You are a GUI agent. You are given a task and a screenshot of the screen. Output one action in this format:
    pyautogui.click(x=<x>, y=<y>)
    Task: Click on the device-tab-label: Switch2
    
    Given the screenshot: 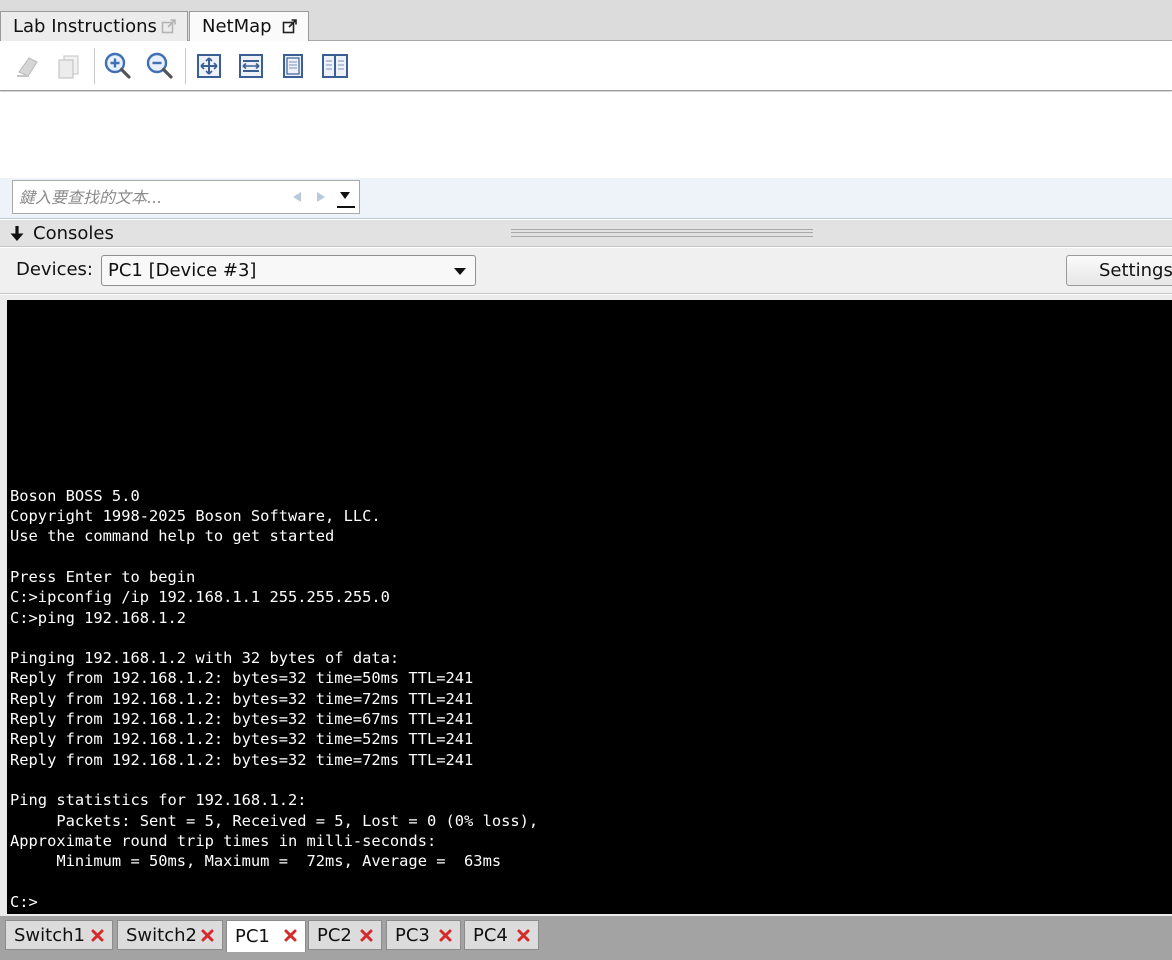 What is the action you would take?
    pyautogui.click(x=161, y=935)
    